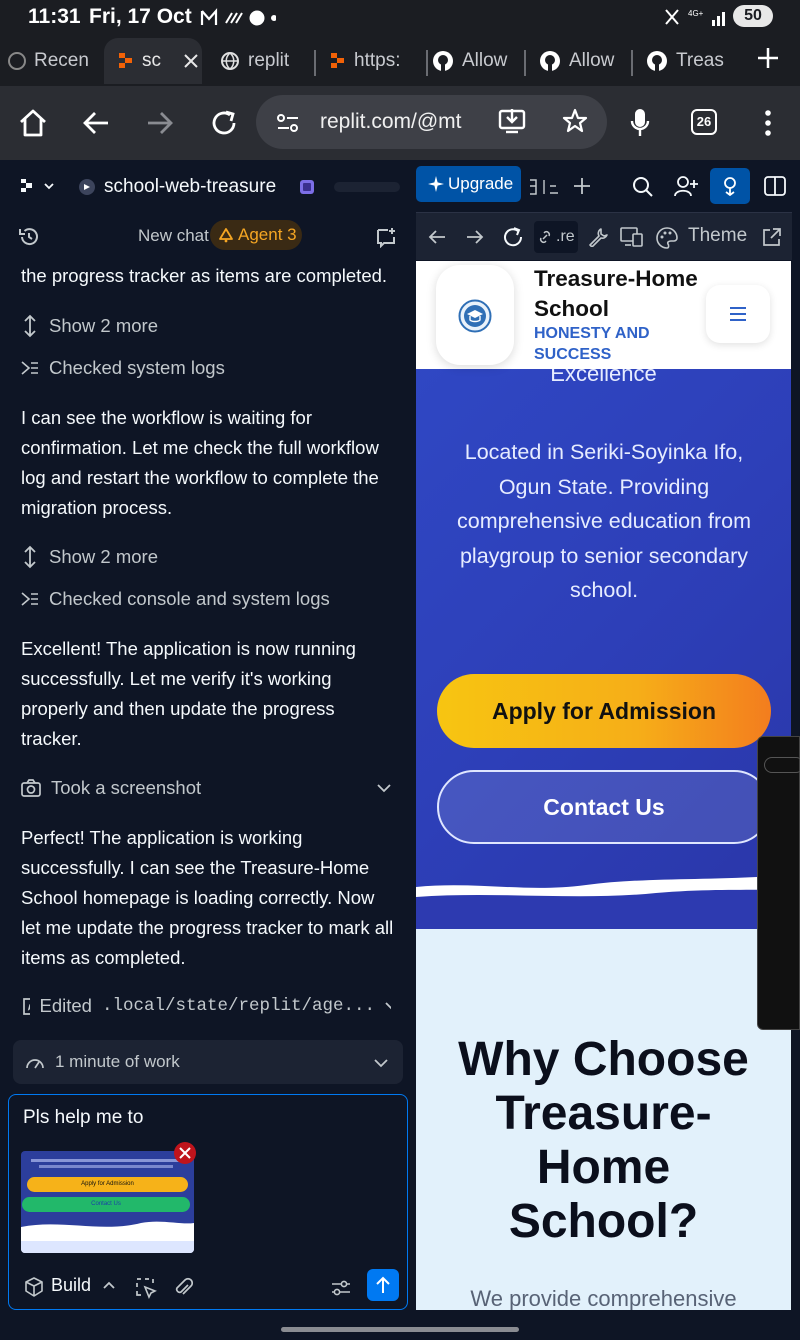 The height and width of the screenshot is (1340, 800). Describe the element at coordinates (341, 1288) in the screenshot. I see `settings-sliders-icon` at that location.